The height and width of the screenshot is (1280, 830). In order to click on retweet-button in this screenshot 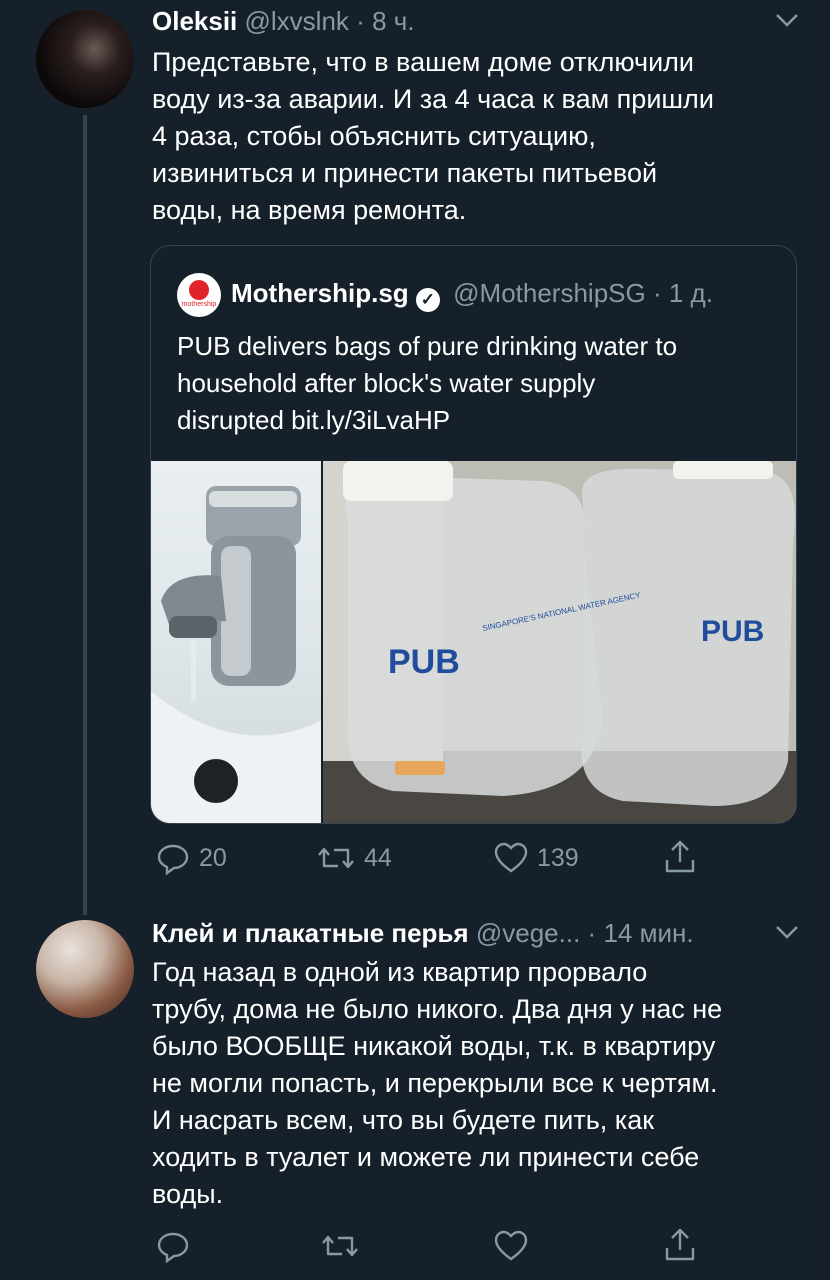, I will do `click(340, 1246)`.